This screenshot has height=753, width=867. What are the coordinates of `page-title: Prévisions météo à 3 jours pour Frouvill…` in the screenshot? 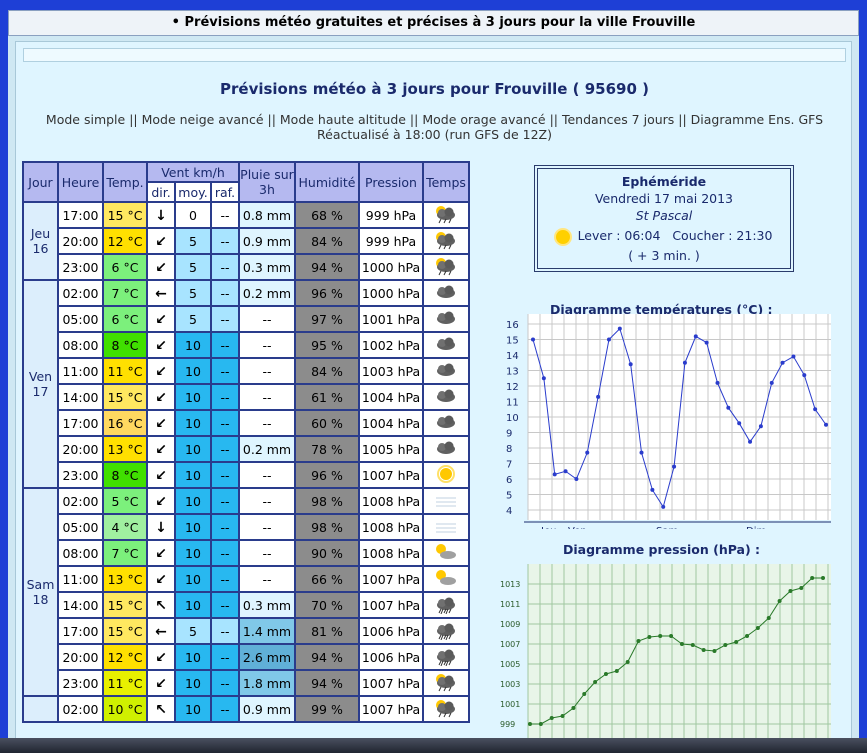 It's located at (434, 89).